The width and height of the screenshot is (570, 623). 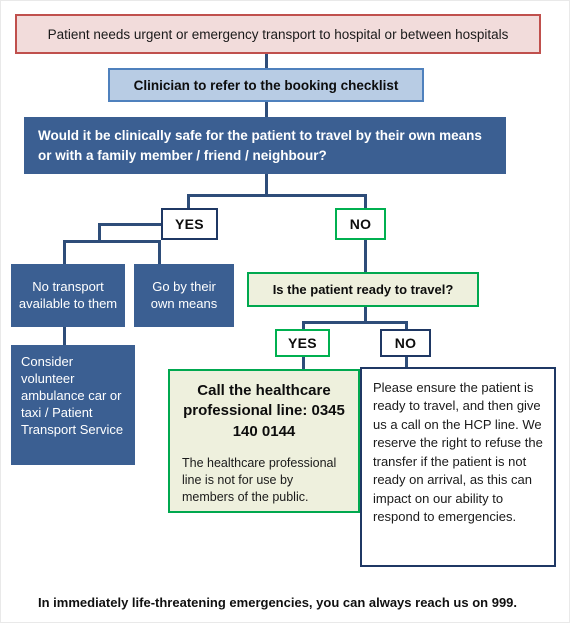 I want to click on connector-title-to-checklist, so click(x=266, y=61).